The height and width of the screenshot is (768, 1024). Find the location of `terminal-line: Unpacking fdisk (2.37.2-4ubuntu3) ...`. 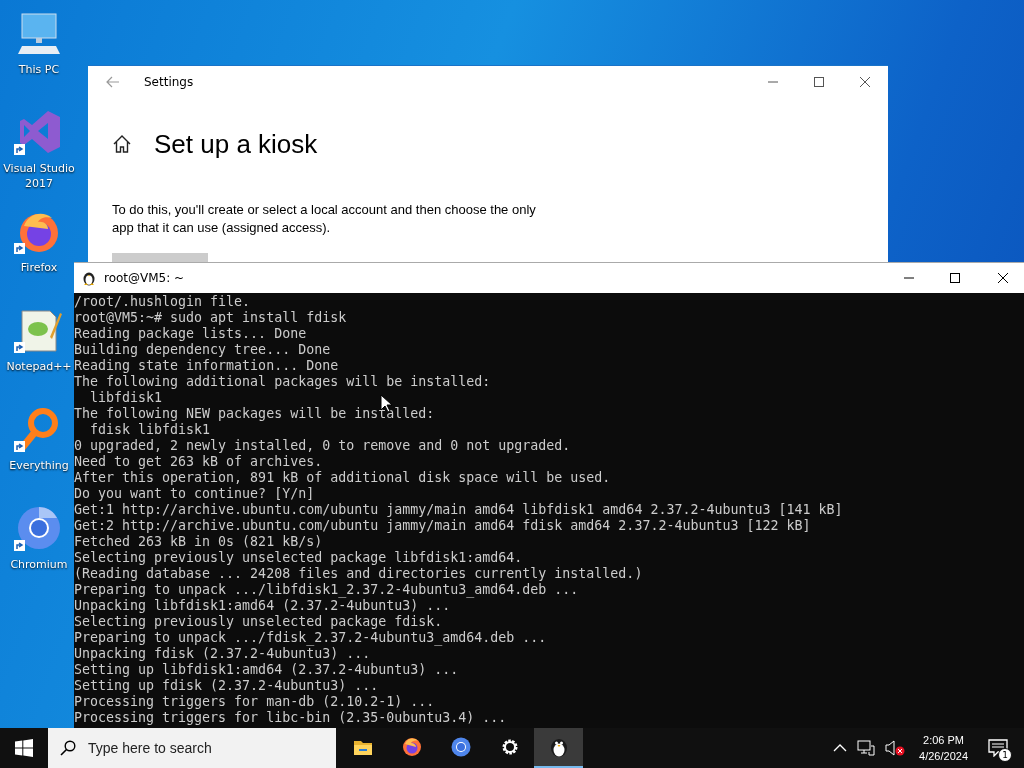

terminal-line: Unpacking fdisk (2.37.2-4ubuntu3) ... is located at coordinates (222, 654).